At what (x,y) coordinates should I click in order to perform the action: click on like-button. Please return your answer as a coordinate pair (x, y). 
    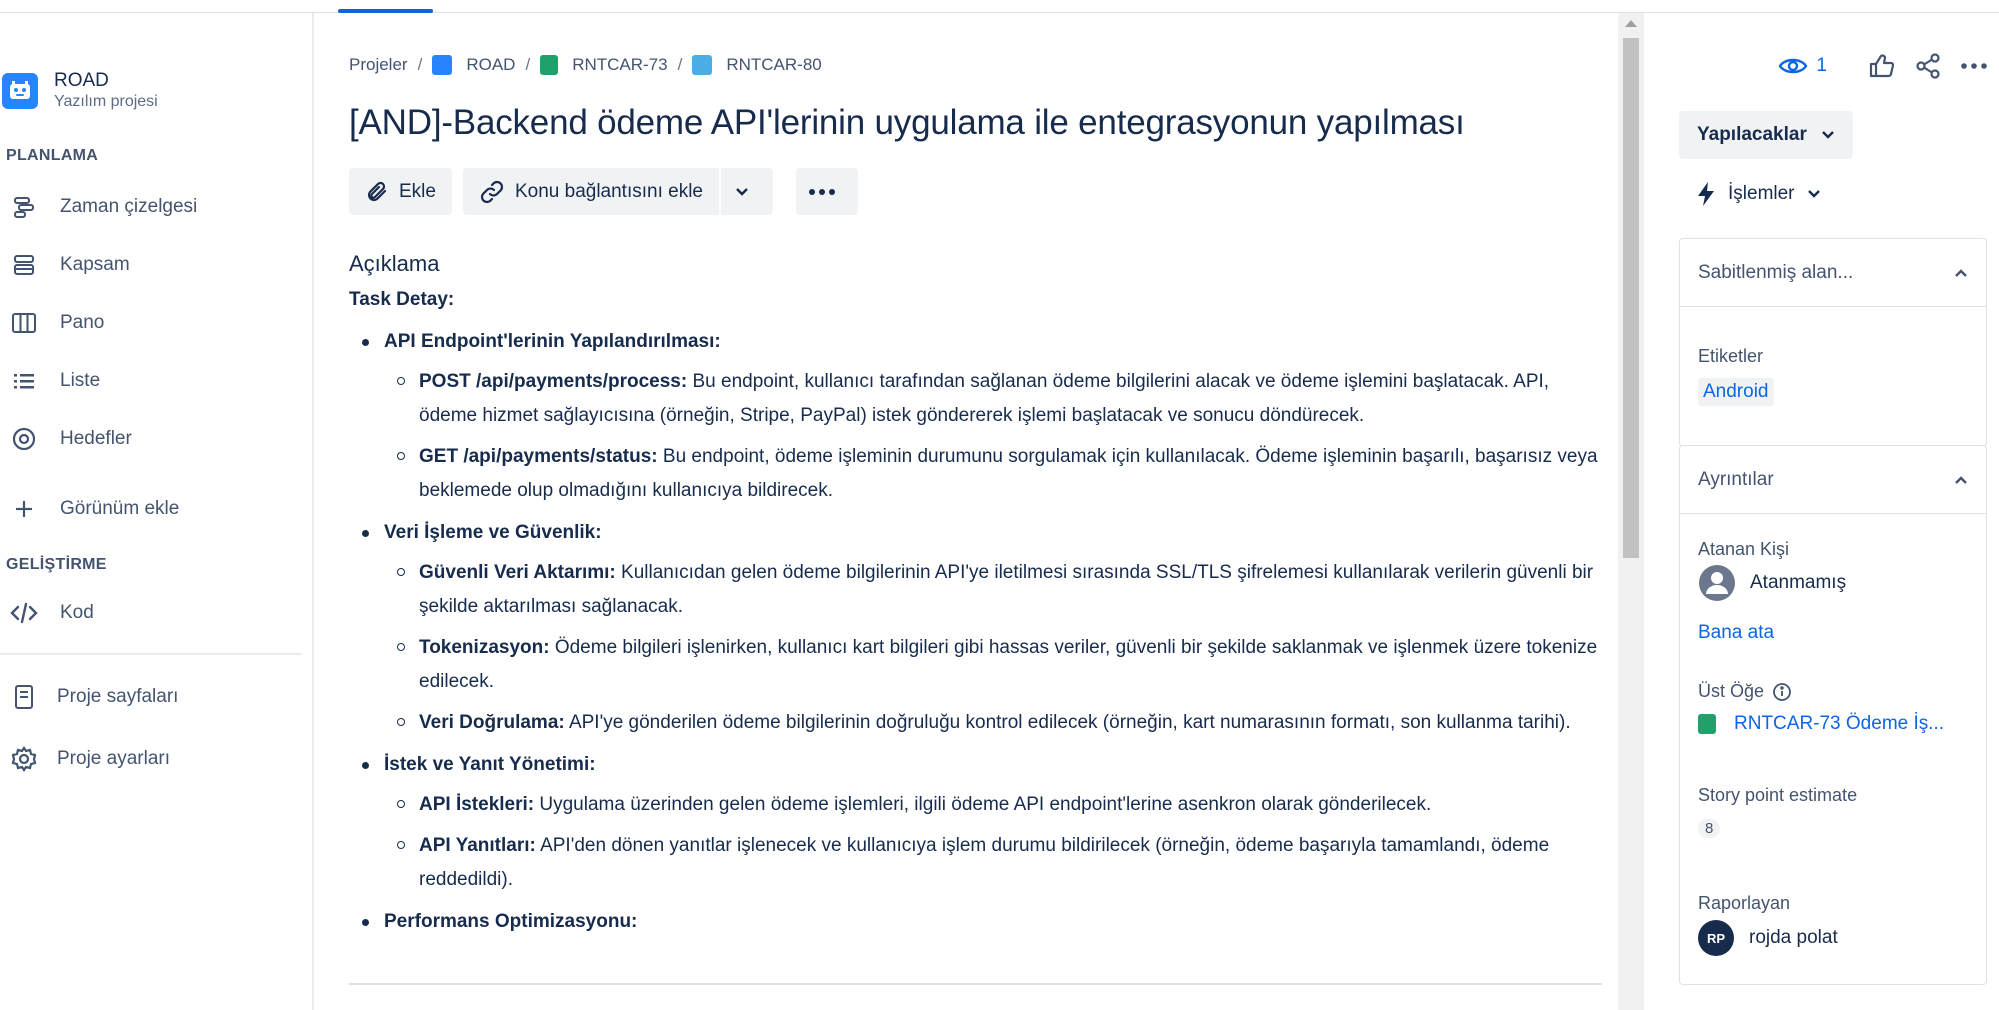
    Looking at the image, I should click on (1882, 66).